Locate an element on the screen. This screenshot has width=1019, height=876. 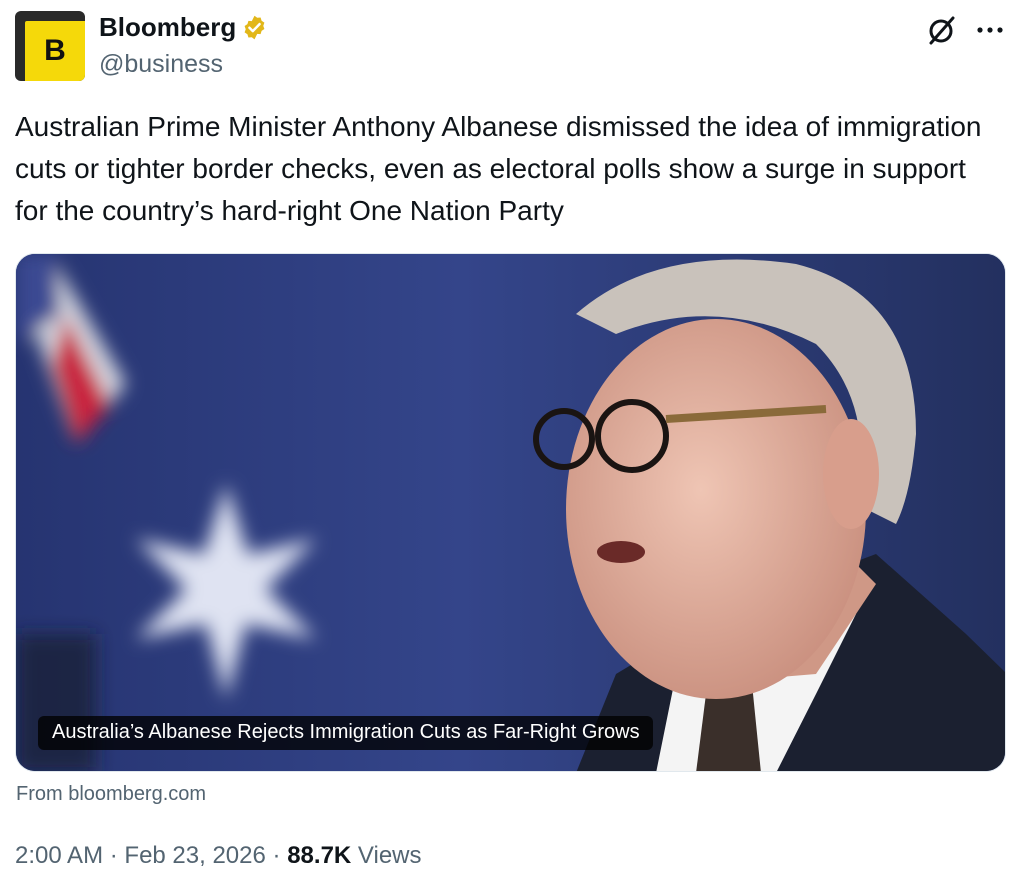
grok-icon is located at coordinates (942, 30).